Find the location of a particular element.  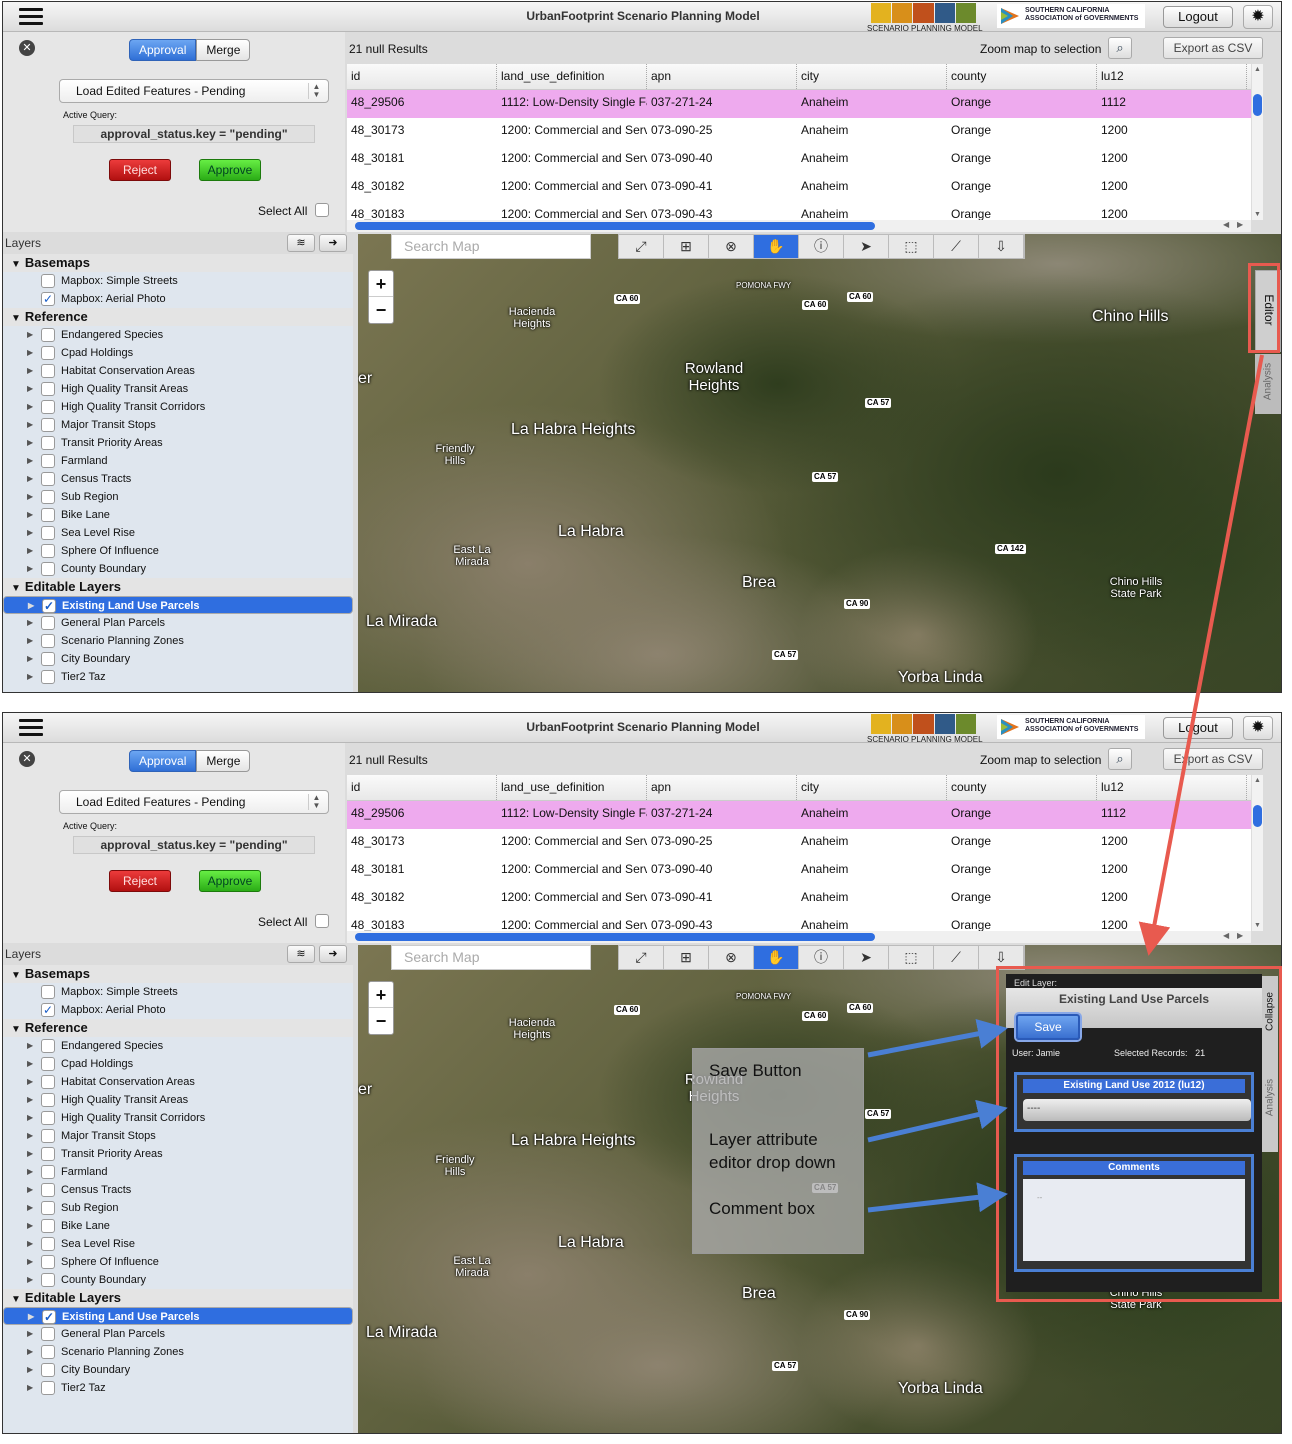

select-all-checkbox is located at coordinates (322, 210).